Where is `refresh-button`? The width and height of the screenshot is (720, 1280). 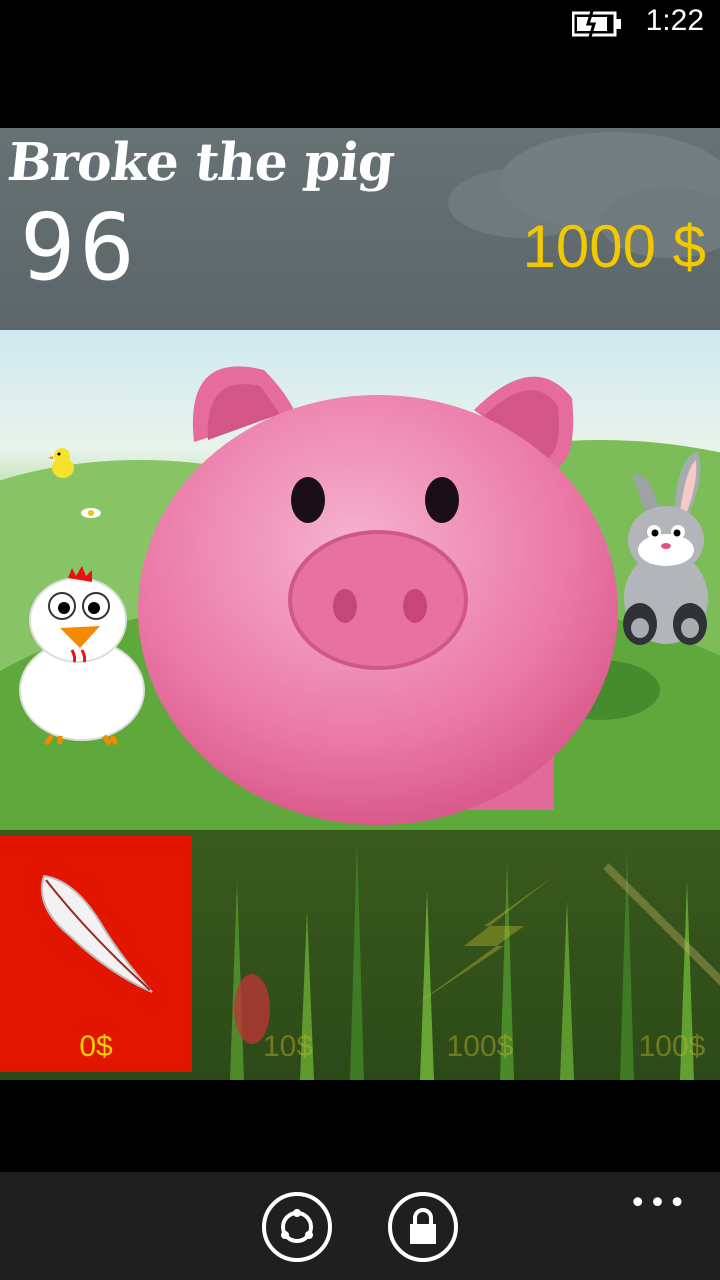
refresh-button is located at coordinates (297, 1227).